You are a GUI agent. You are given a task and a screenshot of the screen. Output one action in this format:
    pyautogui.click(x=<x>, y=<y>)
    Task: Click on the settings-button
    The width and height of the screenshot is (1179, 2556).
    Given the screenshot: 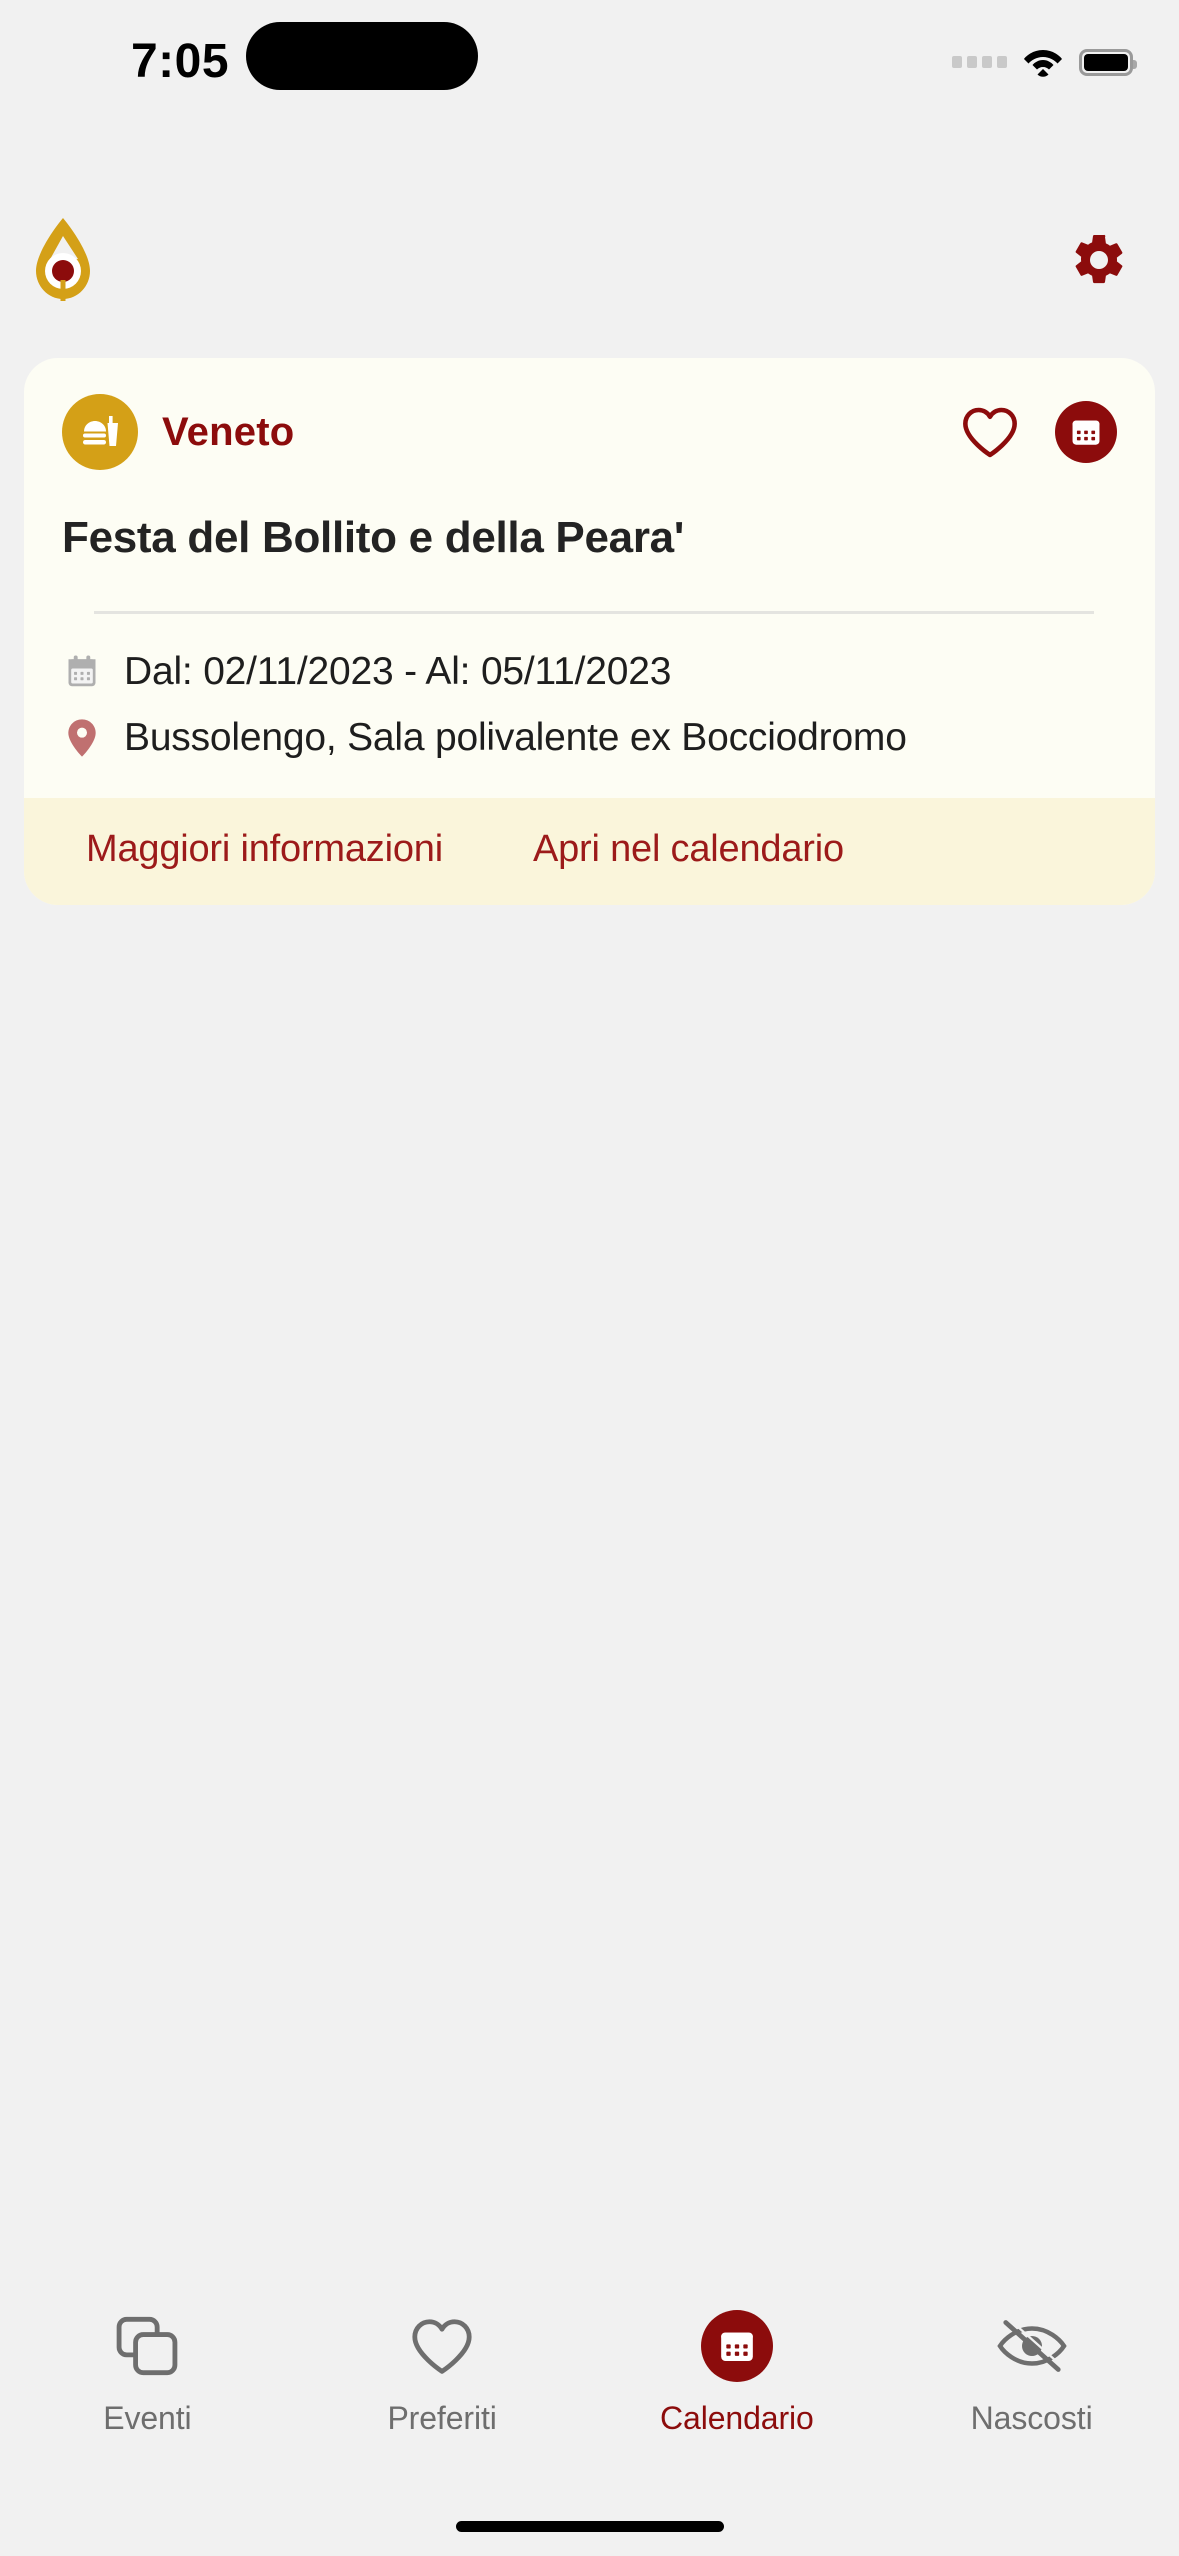 What is the action you would take?
    pyautogui.click(x=1099, y=260)
    